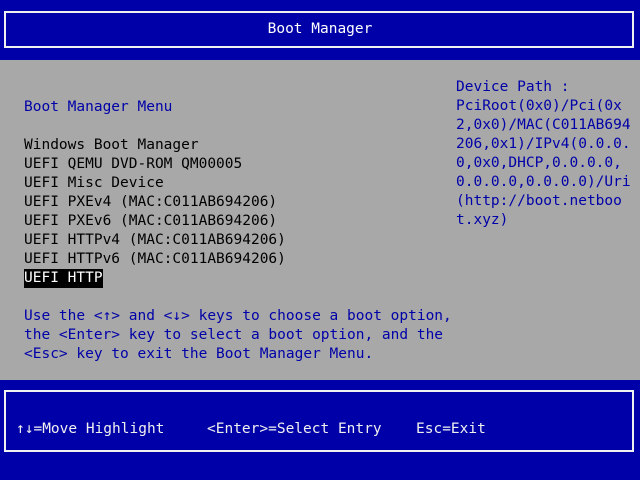  What do you see at coordinates (155, 259) in the screenshot?
I see `boot-option-httpv6: UEFI HTTPv6 (MAC:C011AB694206)` at bounding box center [155, 259].